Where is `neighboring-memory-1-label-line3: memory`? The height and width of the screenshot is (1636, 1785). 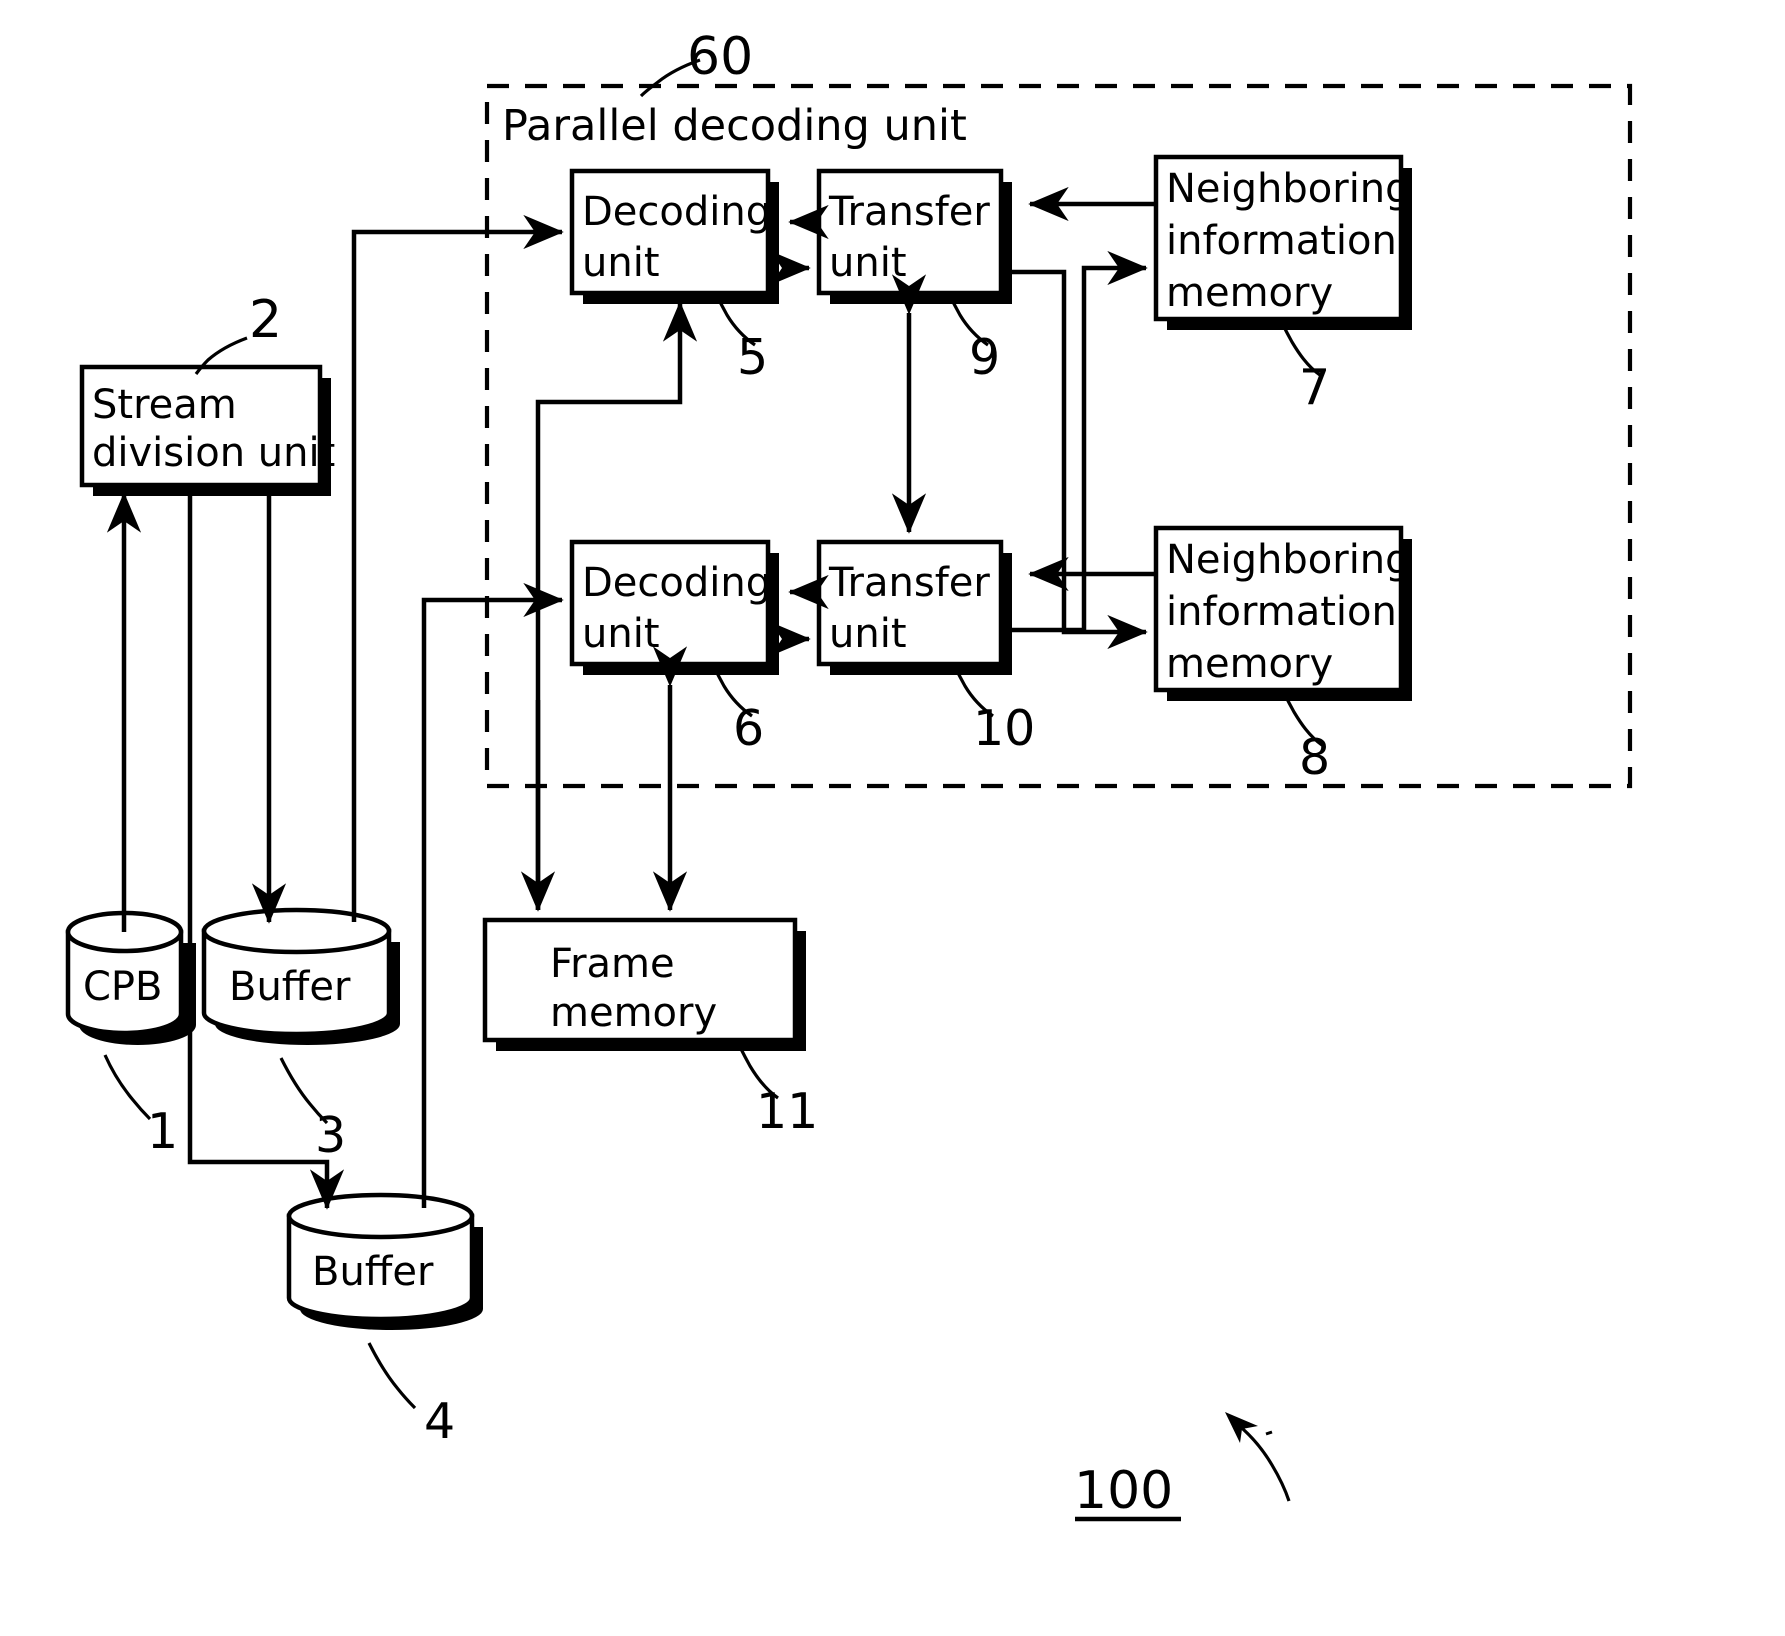 neighboring-memory-1-label-line3: memory is located at coordinates (1249, 293).